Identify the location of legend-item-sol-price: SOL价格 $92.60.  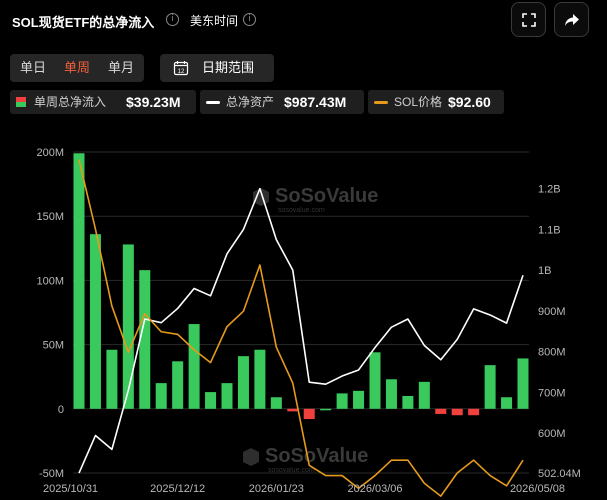
(436, 102).